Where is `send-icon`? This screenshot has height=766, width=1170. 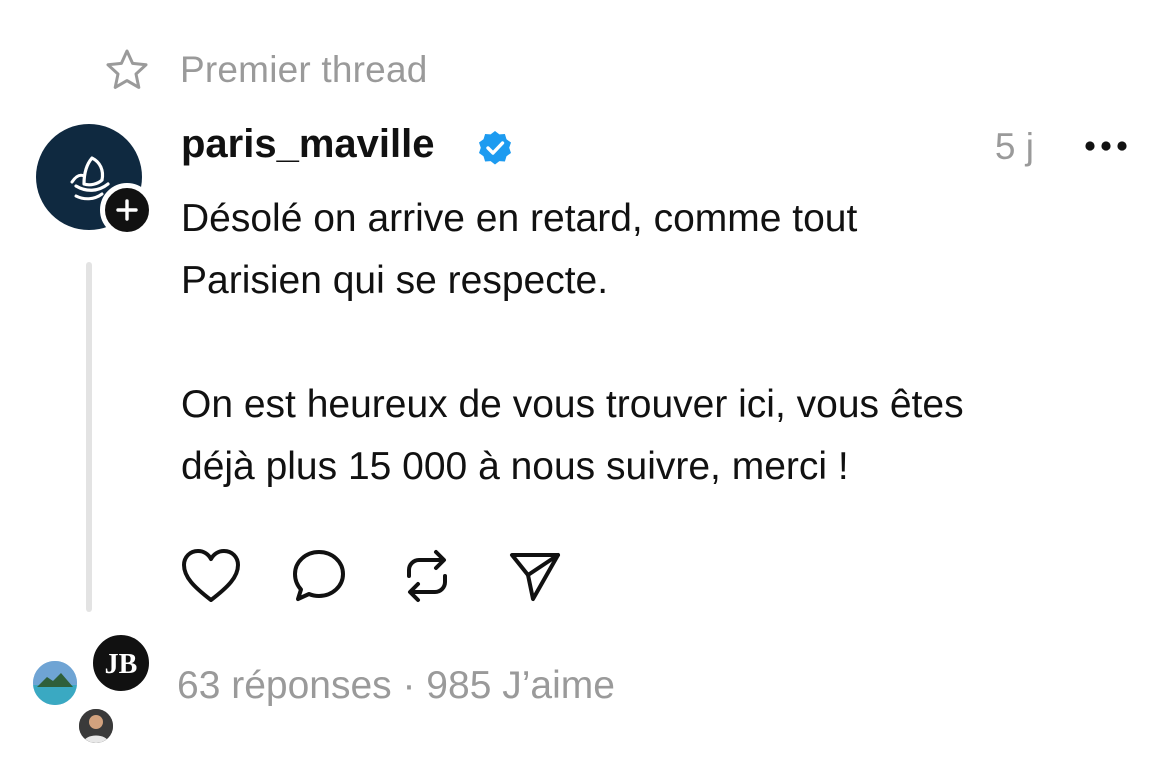
send-icon is located at coordinates (535, 577).